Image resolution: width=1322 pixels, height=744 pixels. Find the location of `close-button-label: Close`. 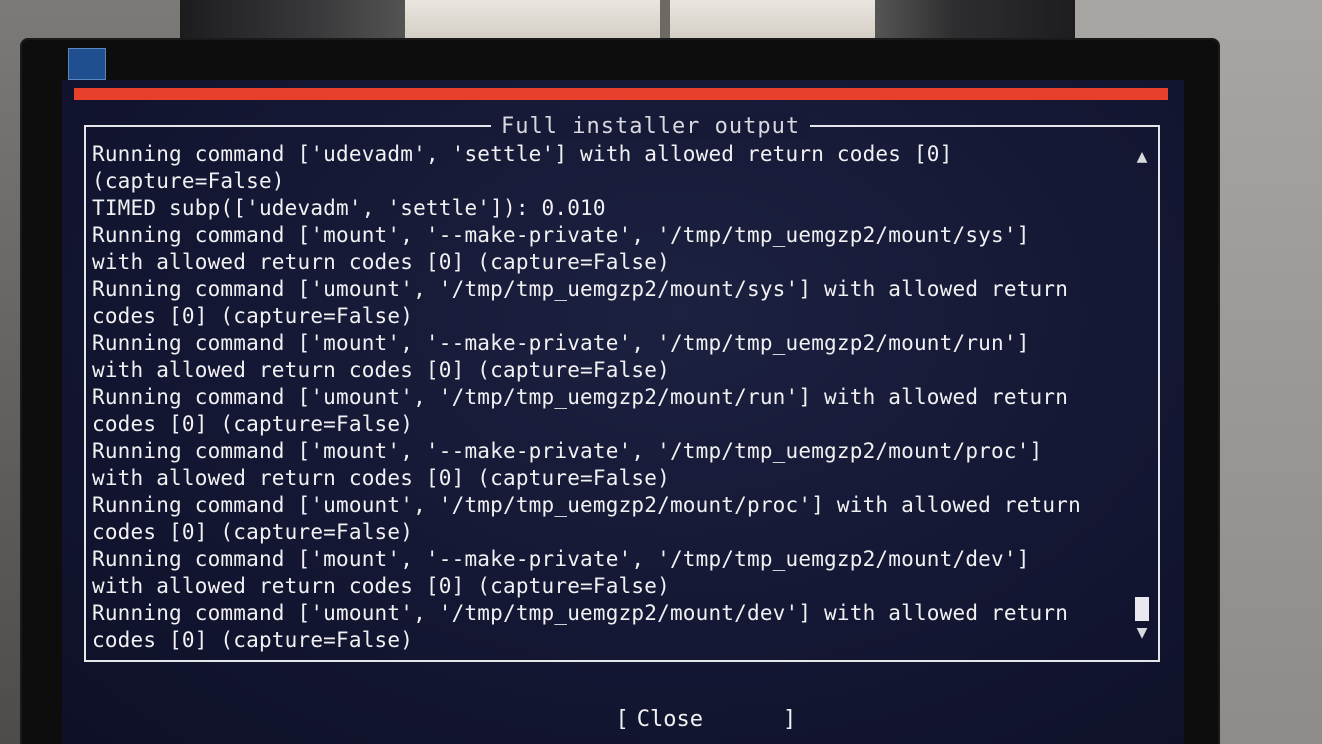

close-button-label: Close is located at coordinates (669, 719).